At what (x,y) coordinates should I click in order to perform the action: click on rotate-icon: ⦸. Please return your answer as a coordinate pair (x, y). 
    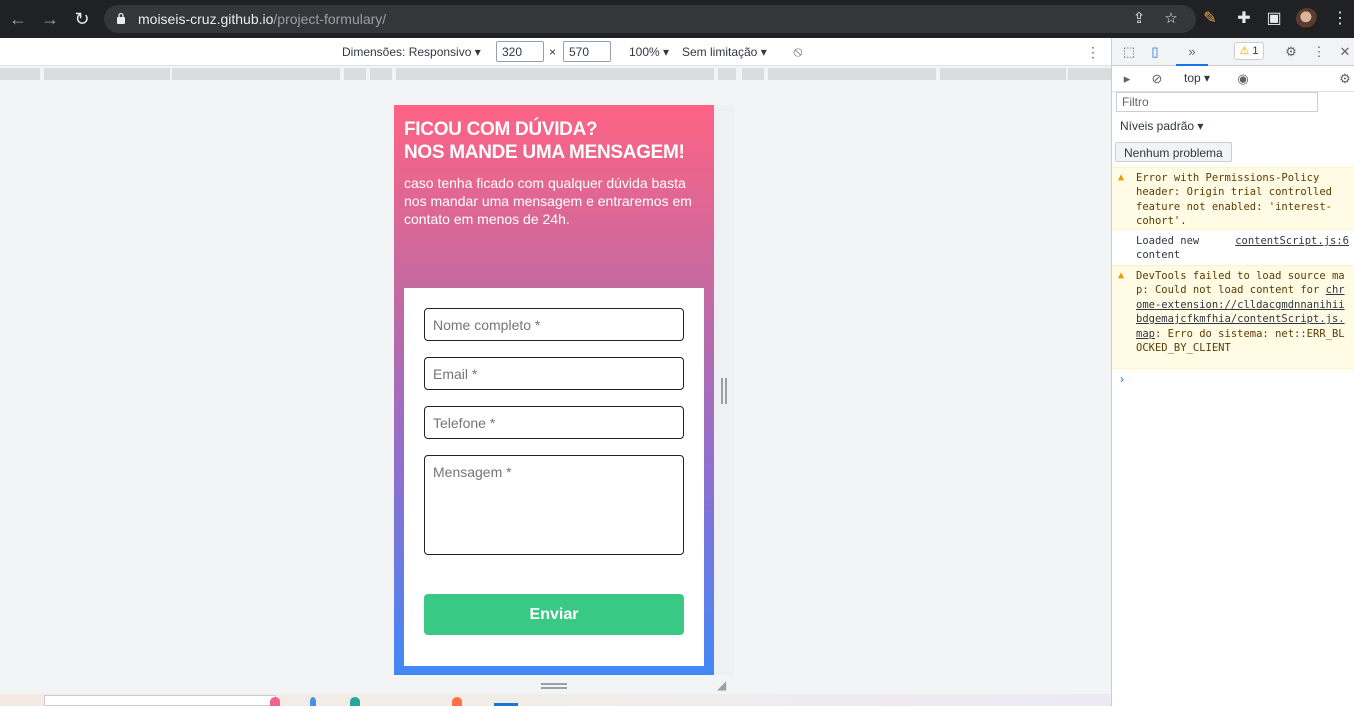
    Looking at the image, I should click on (798, 51).